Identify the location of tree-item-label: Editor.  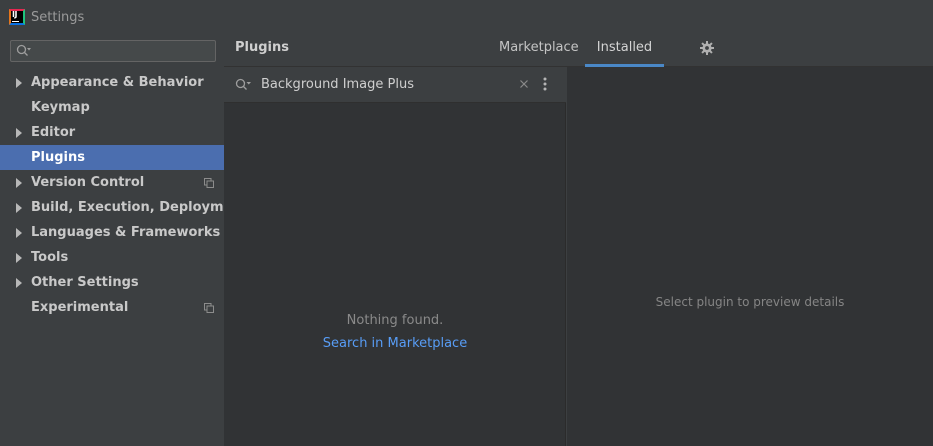
(53, 132).